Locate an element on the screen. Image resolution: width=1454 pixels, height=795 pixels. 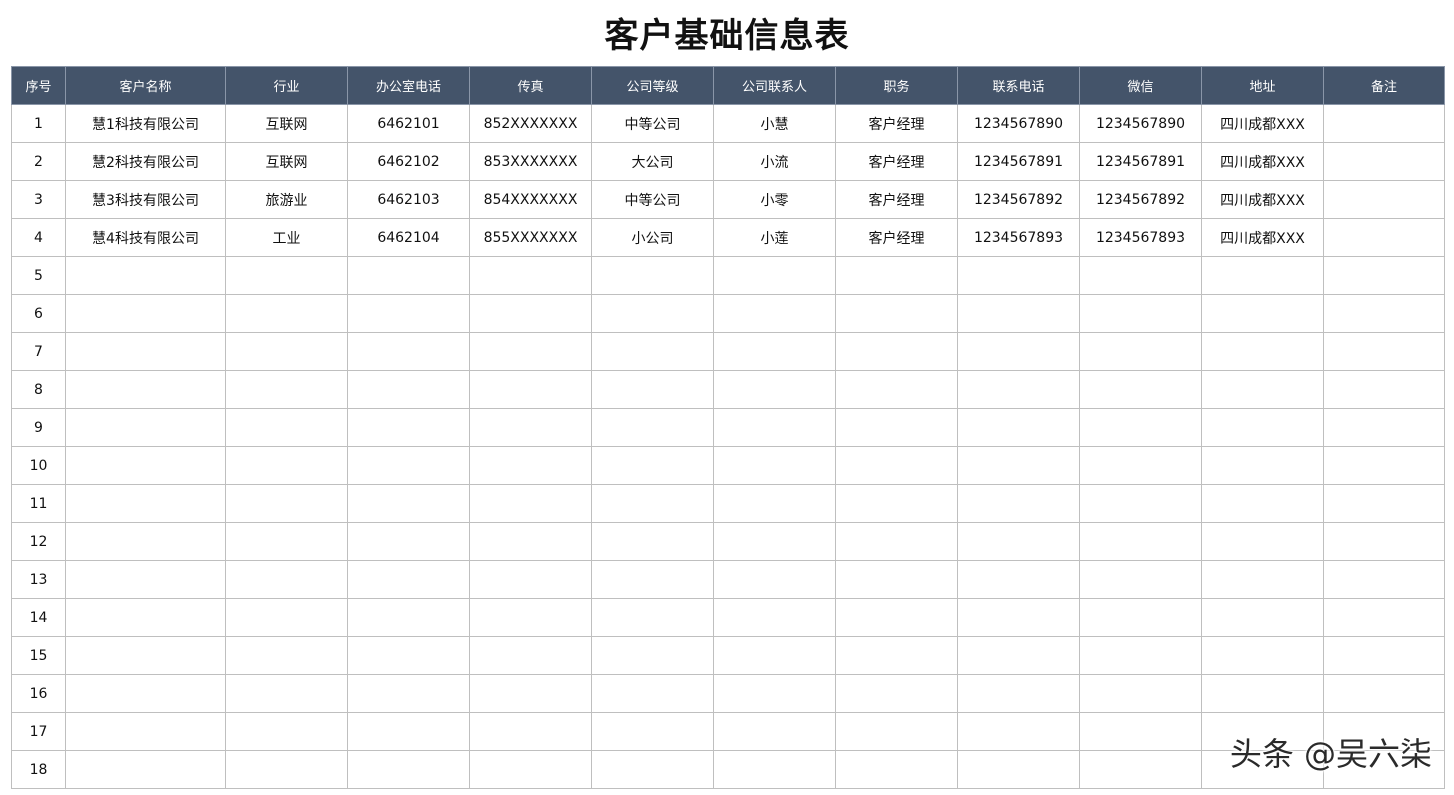
table-cell: 10 is located at coordinates (38, 465).